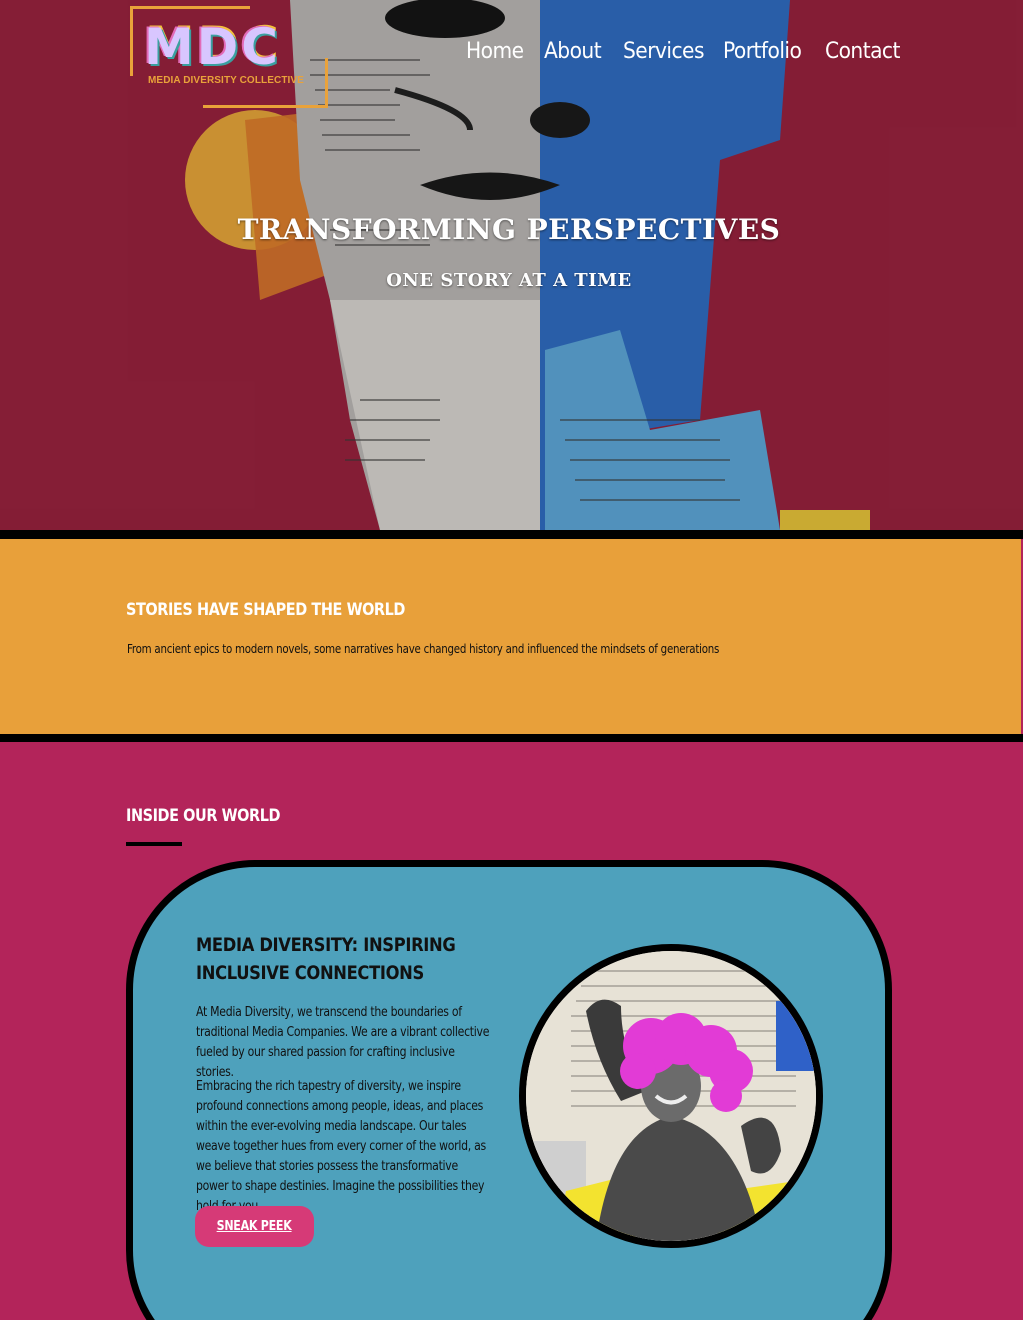  I want to click on portrait-image, so click(671, 1096).